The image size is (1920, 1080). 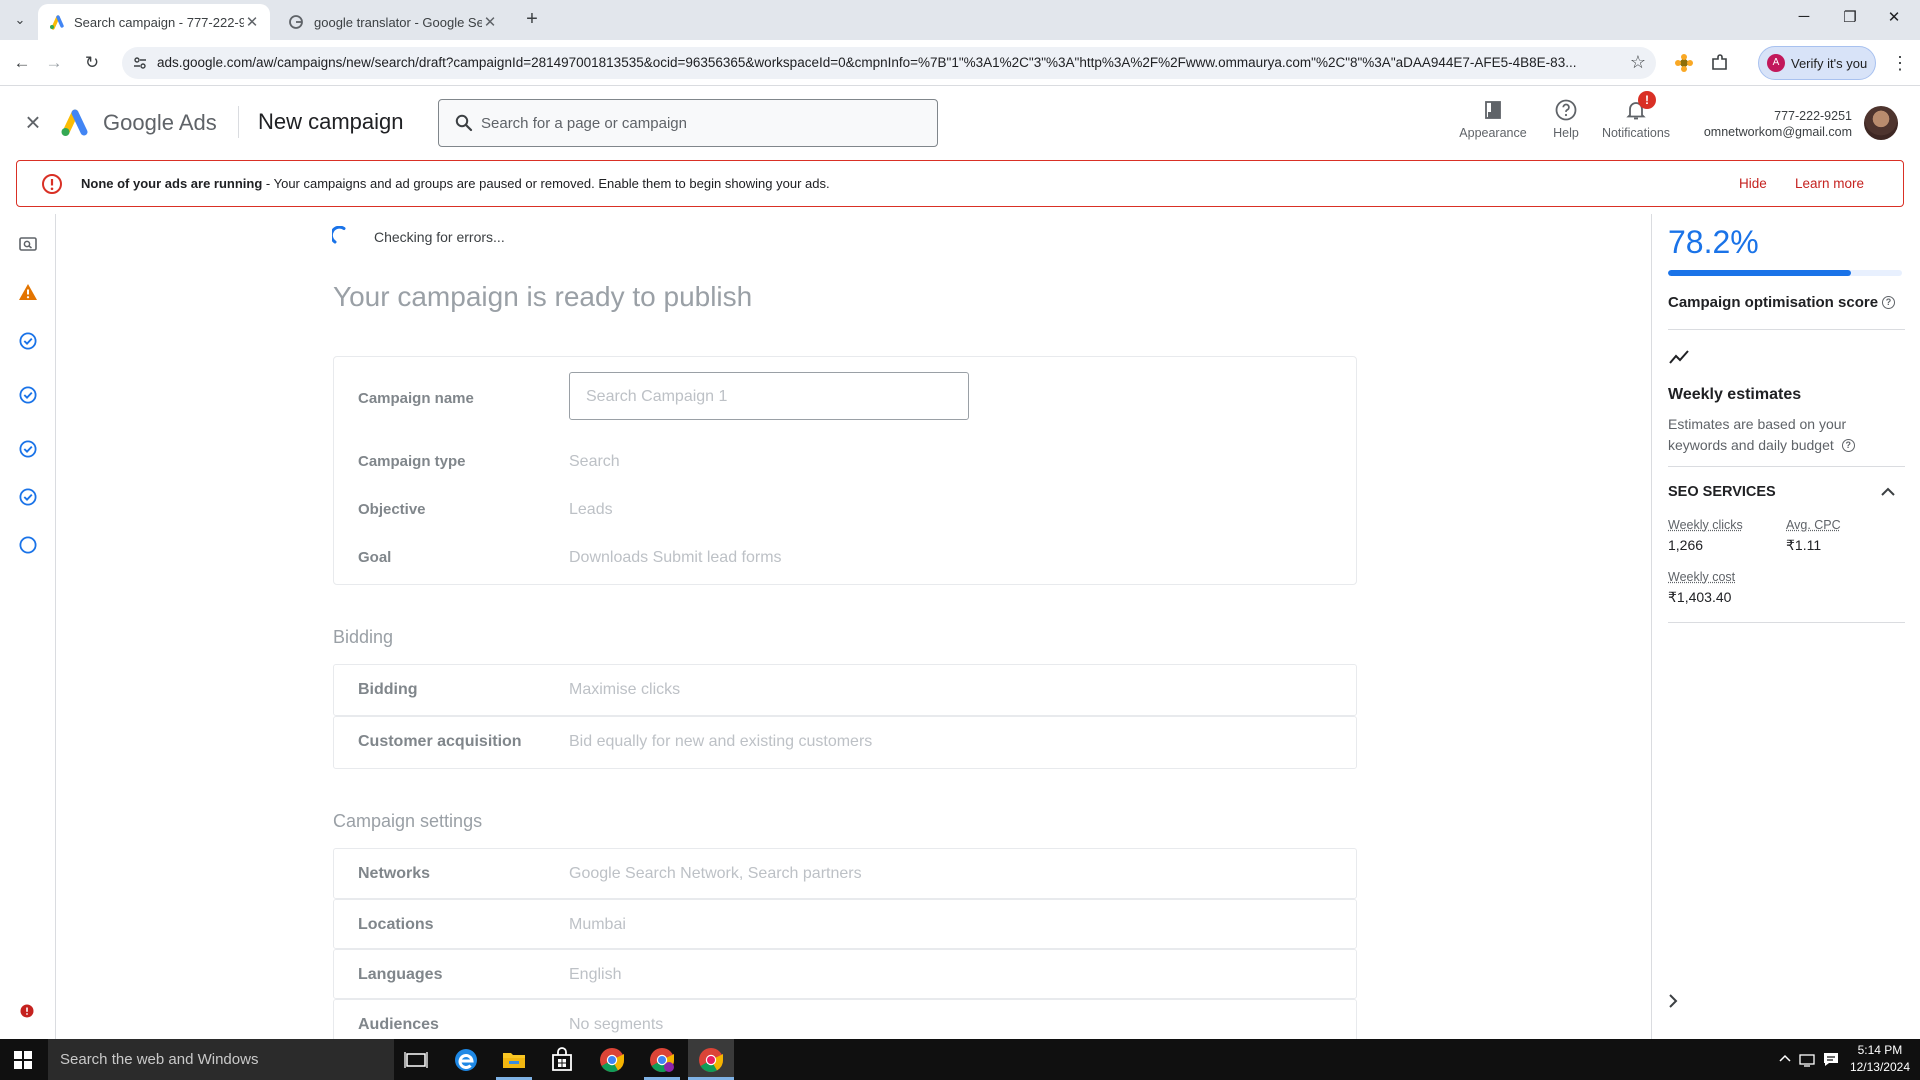 I want to click on chrome-profile-icon, so click(x=662, y=1060).